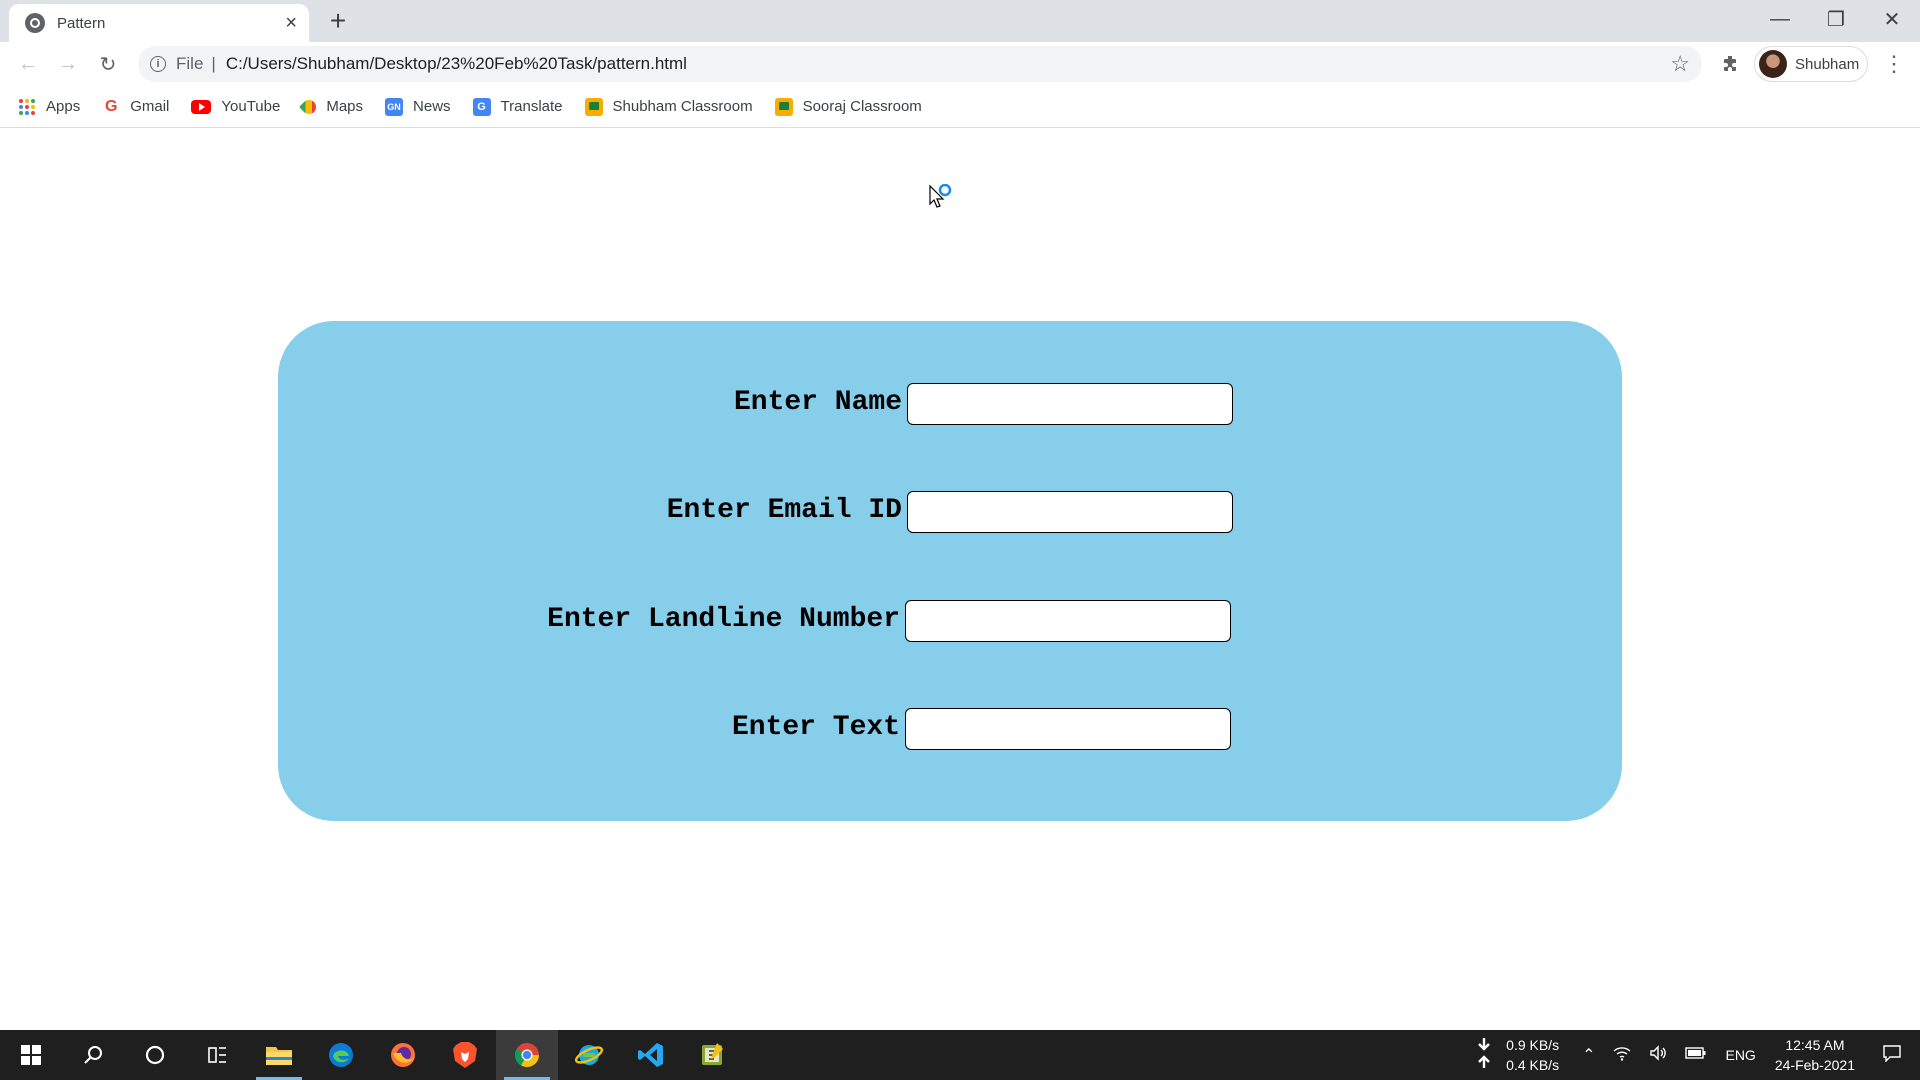 The image size is (1920, 1080). What do you see at coordinates (942, 200) in the screenshot?
I see `loading-cursor-icon` at bounding box center [942, 200].